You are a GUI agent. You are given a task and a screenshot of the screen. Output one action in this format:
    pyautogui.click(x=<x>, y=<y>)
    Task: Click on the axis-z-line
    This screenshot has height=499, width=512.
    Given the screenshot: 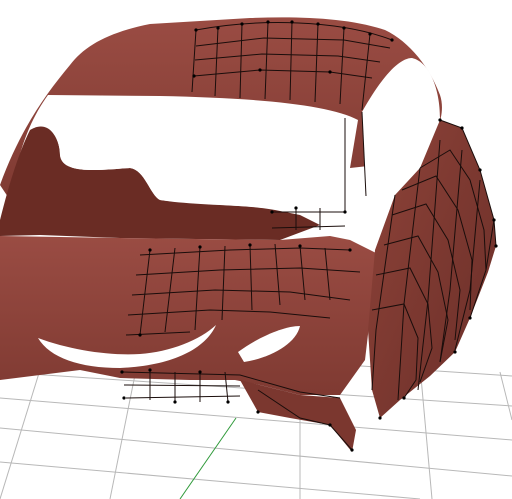 What is the action you would take?
    pyautogui.click(x=208, y=458)
    